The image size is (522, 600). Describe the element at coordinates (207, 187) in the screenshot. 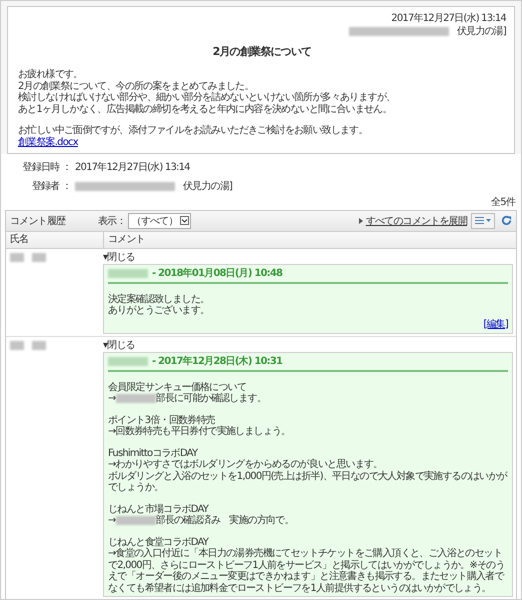

I see `meta-value: 伏見力の湯]` at that location.